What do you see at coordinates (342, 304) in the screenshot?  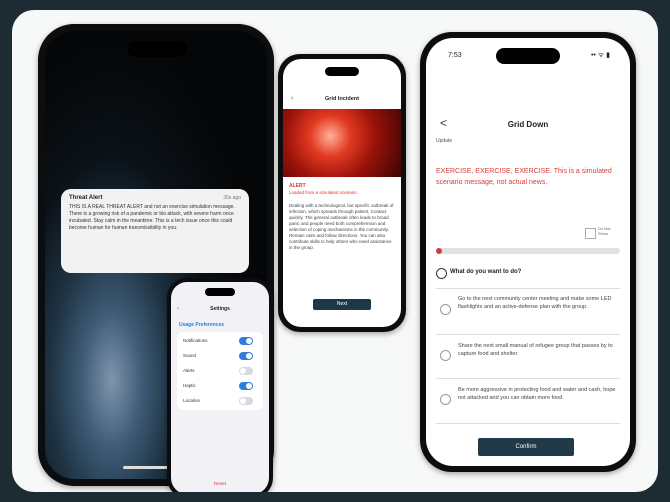 I see `next-button: Next` at bounding box center [342, 304].